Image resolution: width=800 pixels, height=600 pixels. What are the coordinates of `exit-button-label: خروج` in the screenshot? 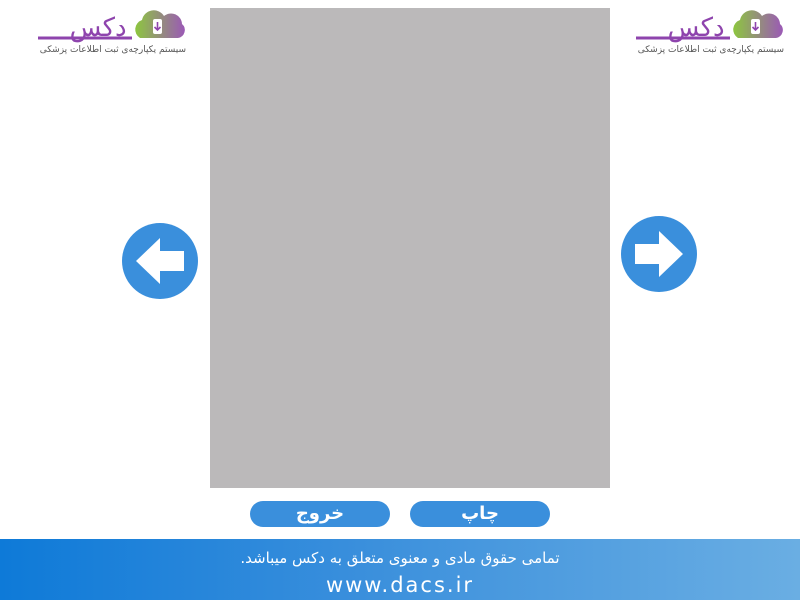 It's located at (320, 513).